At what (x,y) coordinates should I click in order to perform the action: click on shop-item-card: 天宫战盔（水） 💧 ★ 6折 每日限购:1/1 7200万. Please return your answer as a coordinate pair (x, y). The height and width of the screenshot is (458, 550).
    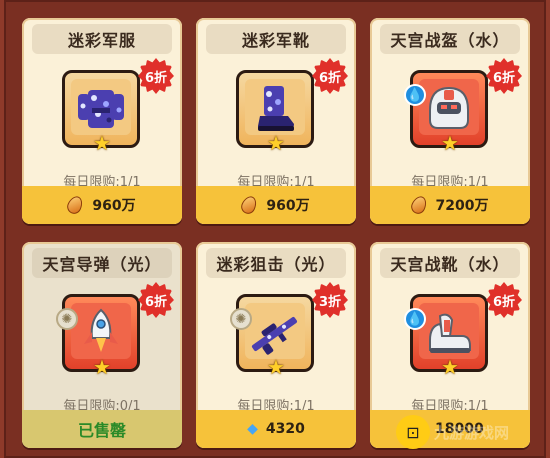
    Looking at the image, I should click on (450, 121).